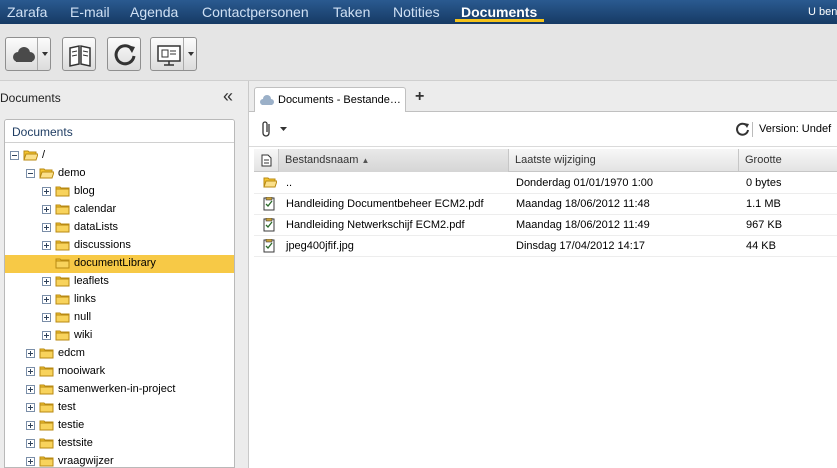 The width and height of the screenshot is (837, 468). Describe the element at coordinates (822, 12) in the screenshot. I see `user-label: U ben` at that location.